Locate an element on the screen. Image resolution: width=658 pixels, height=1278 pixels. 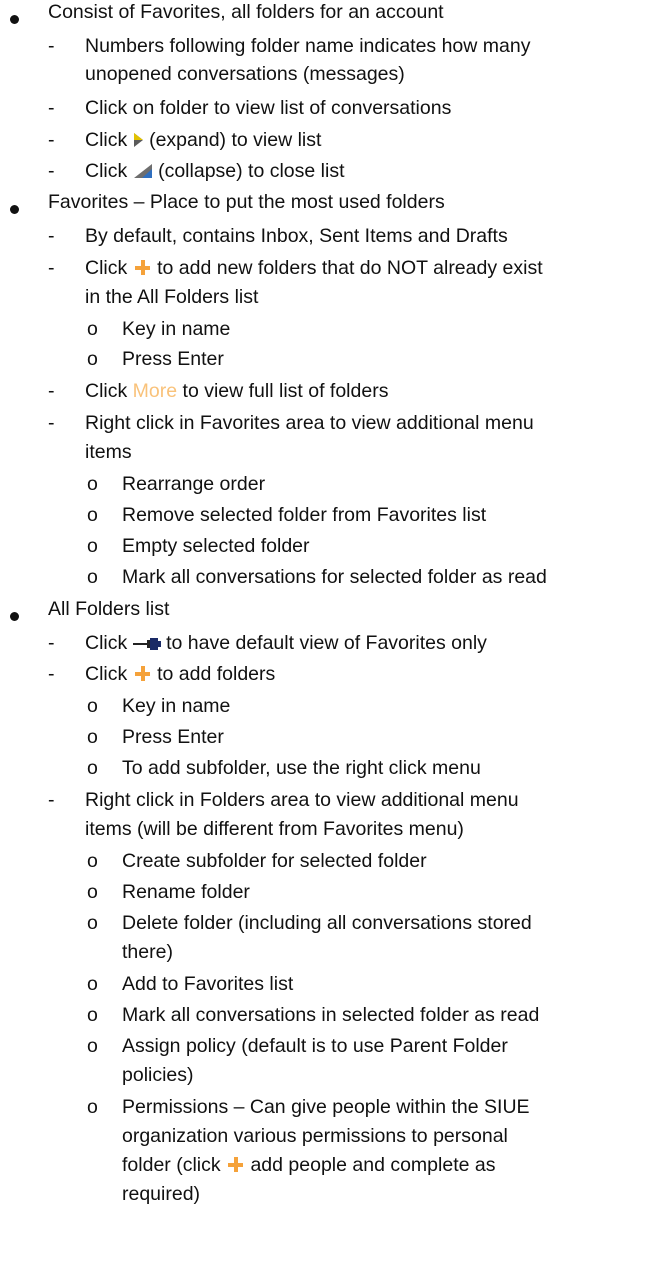
collapse-arrow-icon is located at coordinates (143, 173).